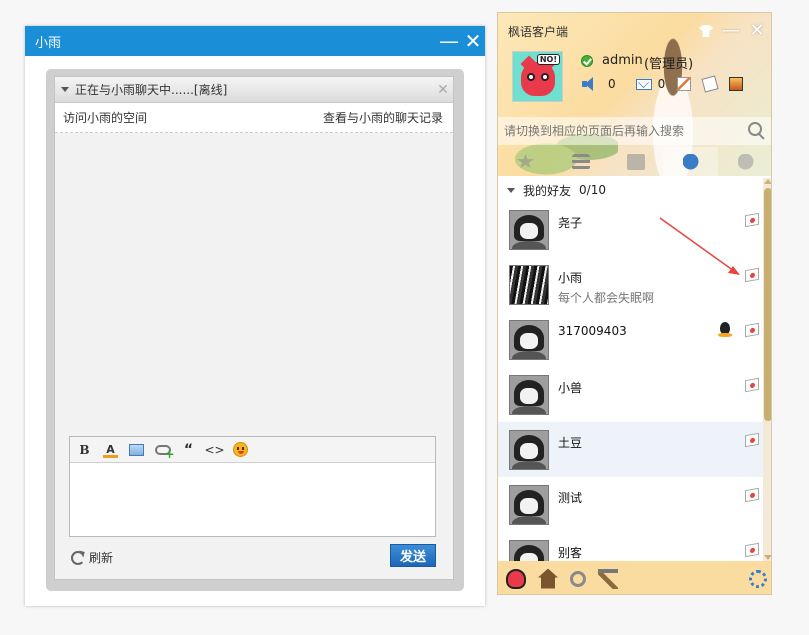 This screenshot has height=635, width=809. Describe the element at coordinates (684, 84) in the screenshot. I see `edit-icon` at that location.